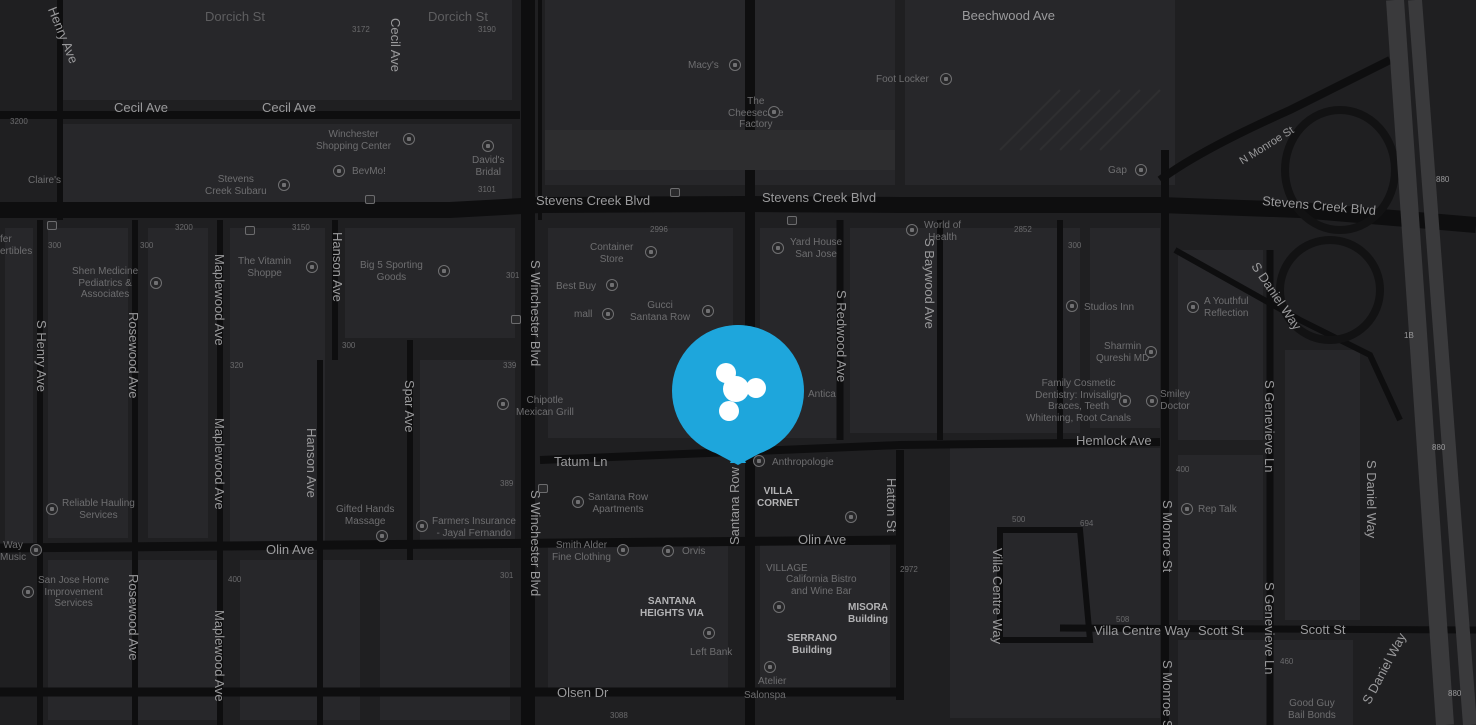 The image size is (1476, 725). I want to click on place-label: Macy's, so click(703, 65).